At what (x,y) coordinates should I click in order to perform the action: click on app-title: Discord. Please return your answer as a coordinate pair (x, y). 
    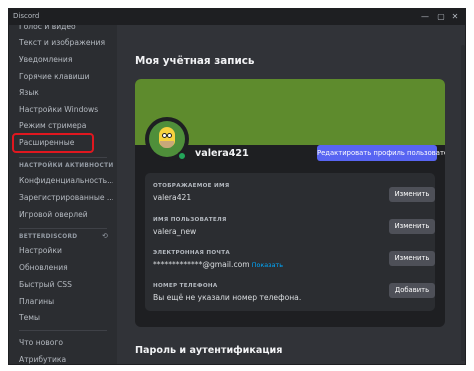
    Looking at the image, I should click on (26, 16).